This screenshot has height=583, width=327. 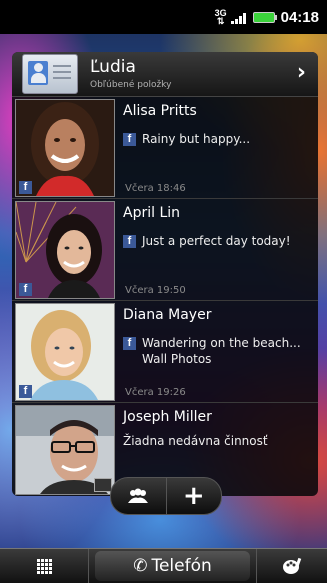 I want to click on plus-icon: +, so click(x=193, y=496).